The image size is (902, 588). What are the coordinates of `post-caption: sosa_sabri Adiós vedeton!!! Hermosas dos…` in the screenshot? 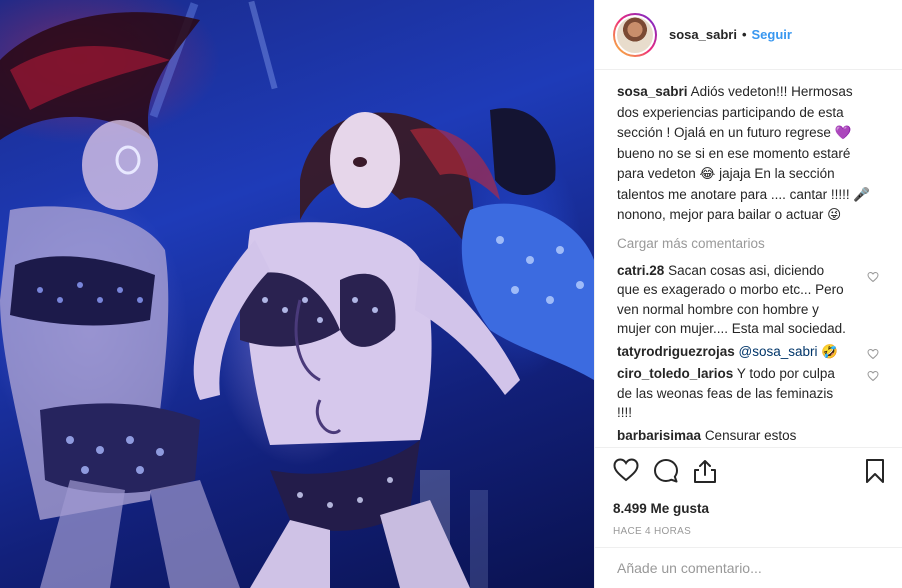 It's located at (749, 154).